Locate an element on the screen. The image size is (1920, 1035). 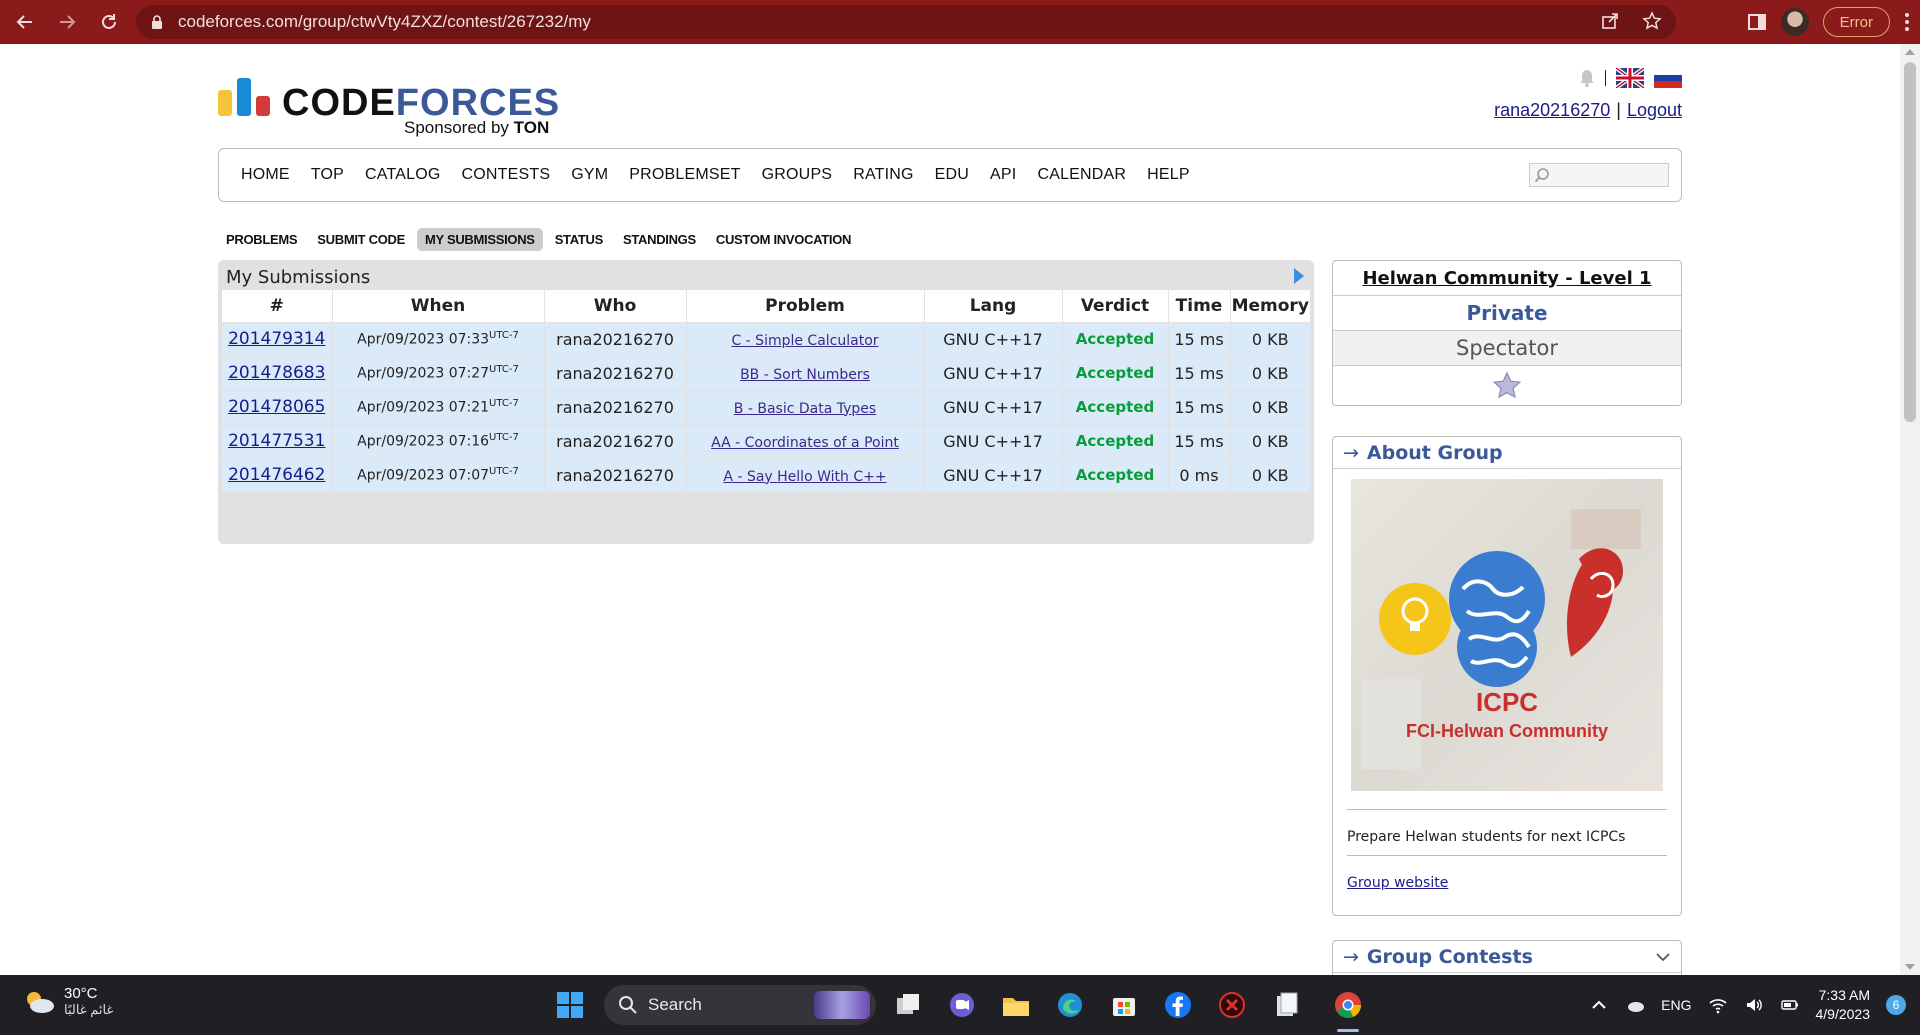
favorite-star-icon is located at coordinates (1507, 386).